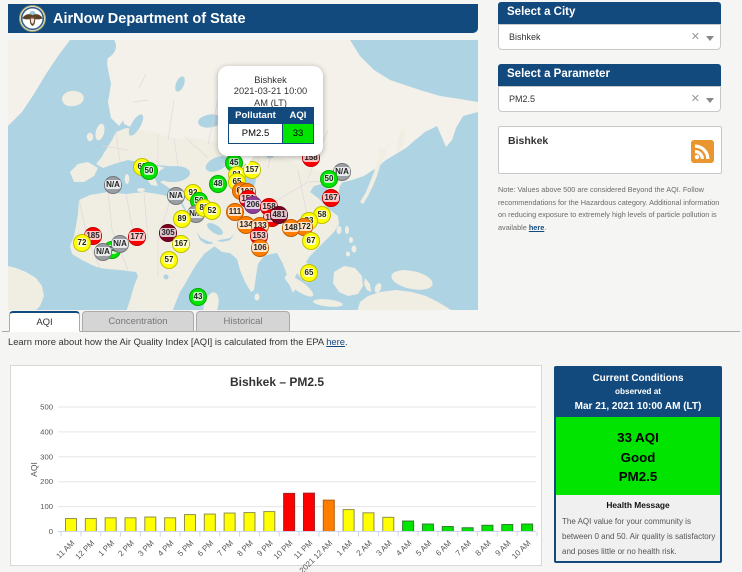  What do you see at coordinates (403, 547) in the screenshot?
I see `svg-text: 4 AM` at bounding box center [403, 547].